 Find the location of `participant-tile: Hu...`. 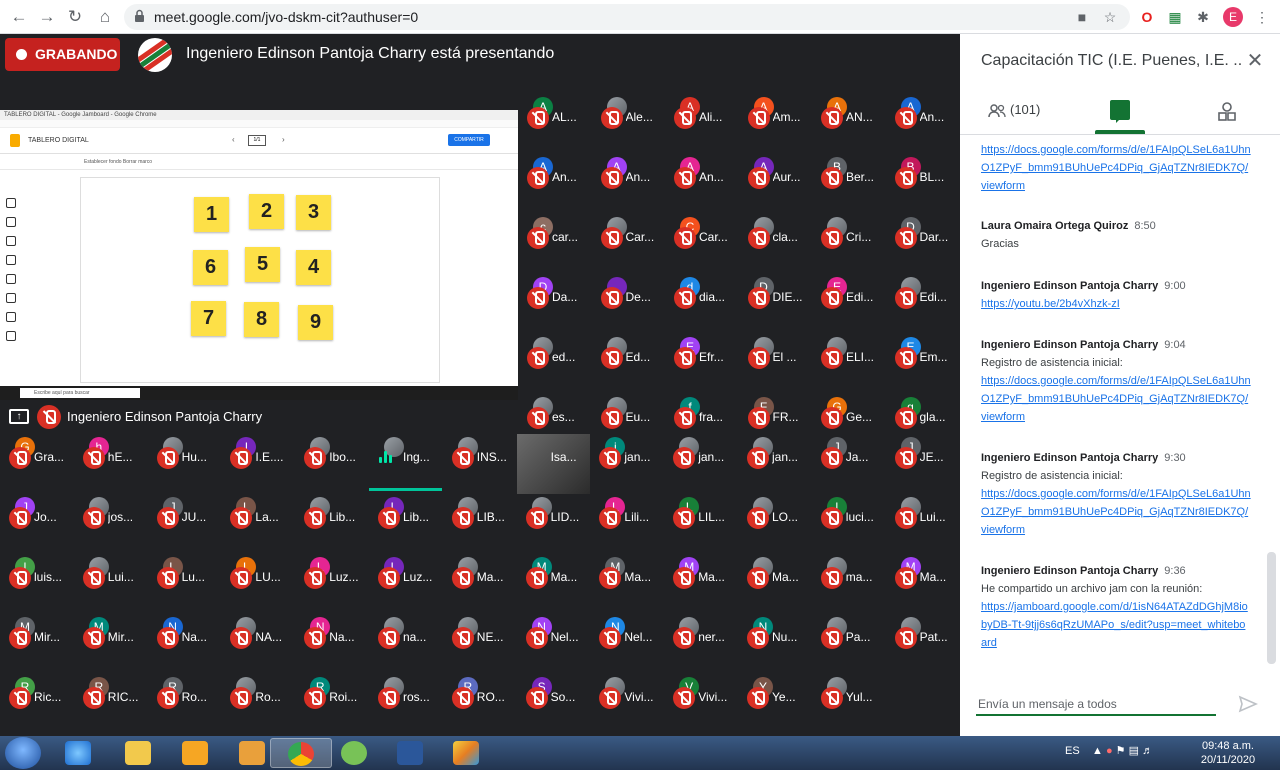

participant-tile: Hu... is located at coordinates (184, 464).